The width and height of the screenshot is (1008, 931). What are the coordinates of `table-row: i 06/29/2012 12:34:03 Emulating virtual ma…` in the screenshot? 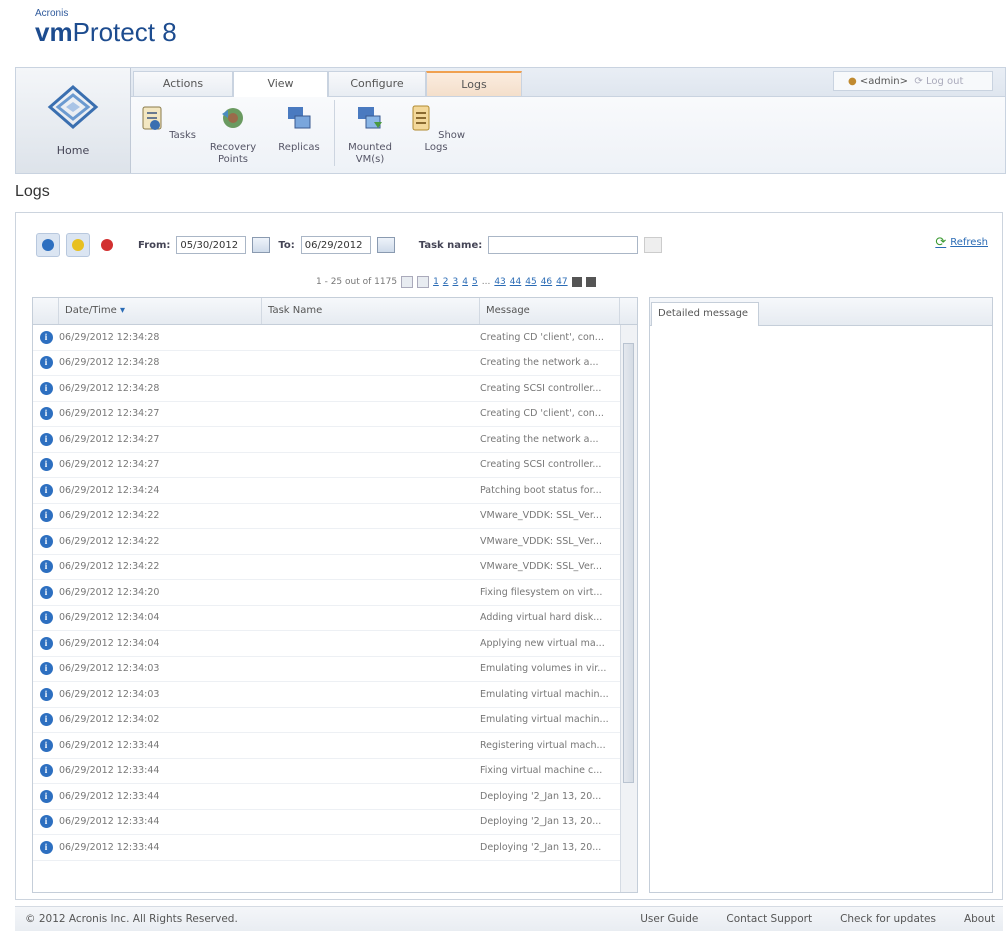 It's located at (335, 695).